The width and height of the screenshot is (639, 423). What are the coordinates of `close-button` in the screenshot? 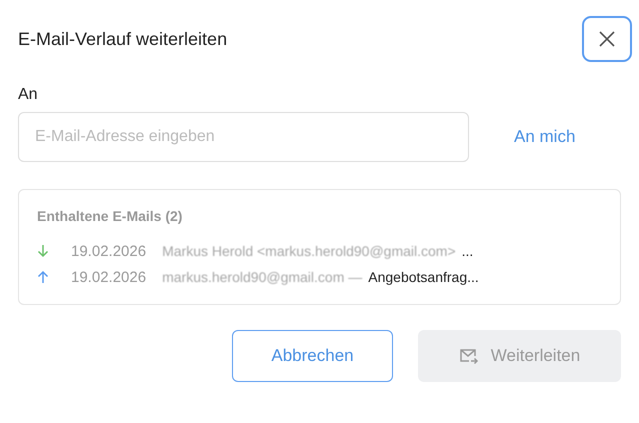 It's located at (607, 39).